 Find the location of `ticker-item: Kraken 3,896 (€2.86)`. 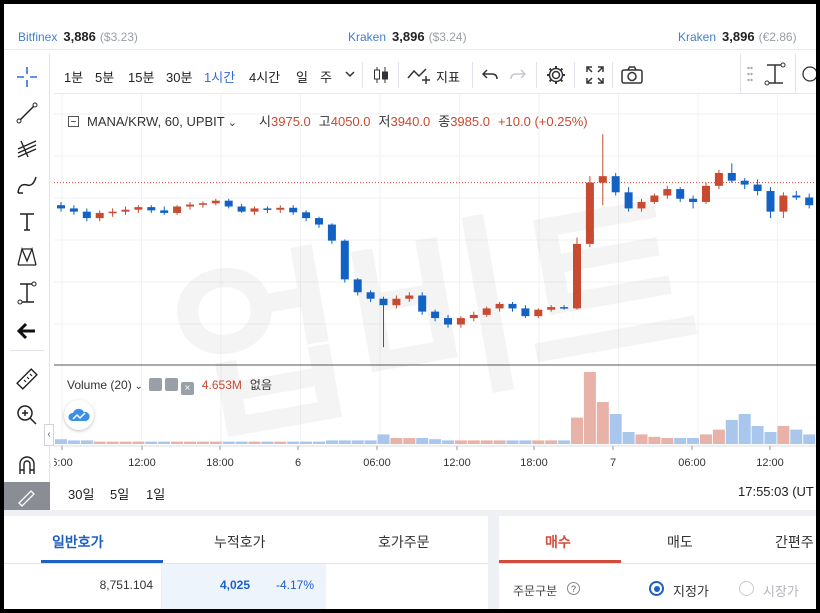

ticker-item: Kraken 3,896 (€2.86) is located at coordinates (737, 36).